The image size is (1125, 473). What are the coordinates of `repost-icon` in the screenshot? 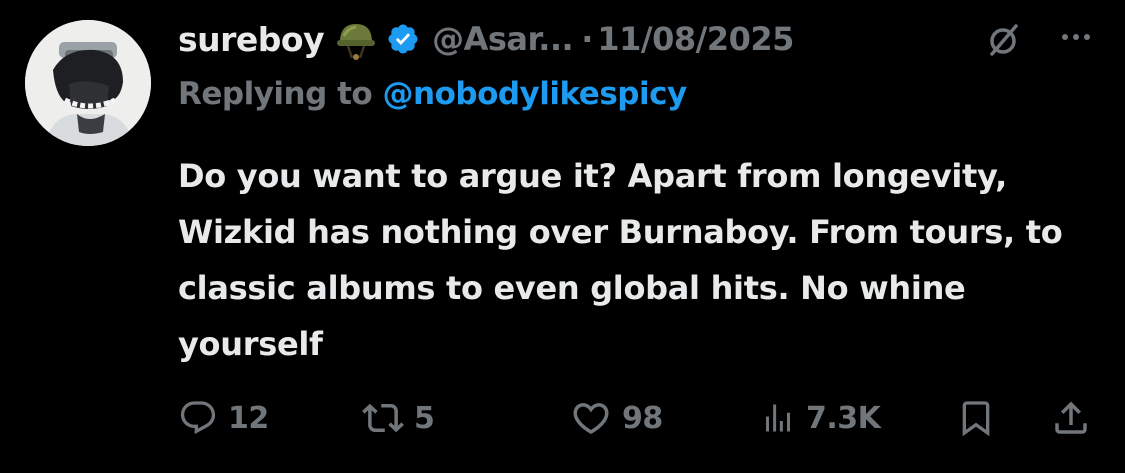 It's located at (383, 418).